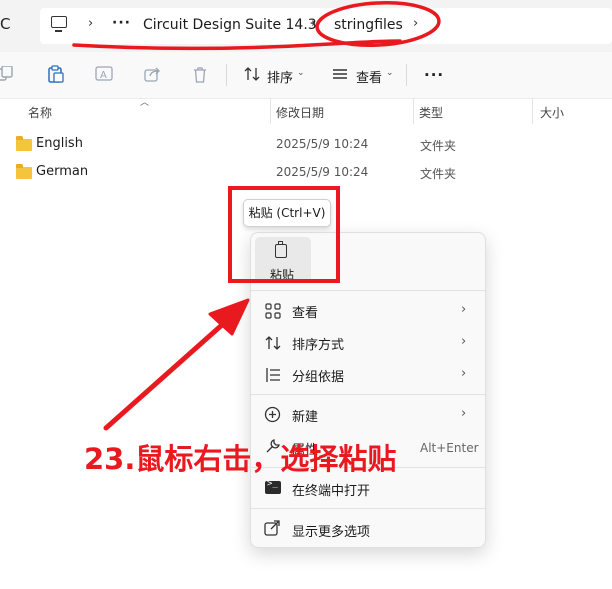 This screenshot has height=589, width=612. Describe the element at coordinates (240, 459) in the screenshot. I see `annotation-caption: 23.鼠标右击，选择粘贴` at that location.